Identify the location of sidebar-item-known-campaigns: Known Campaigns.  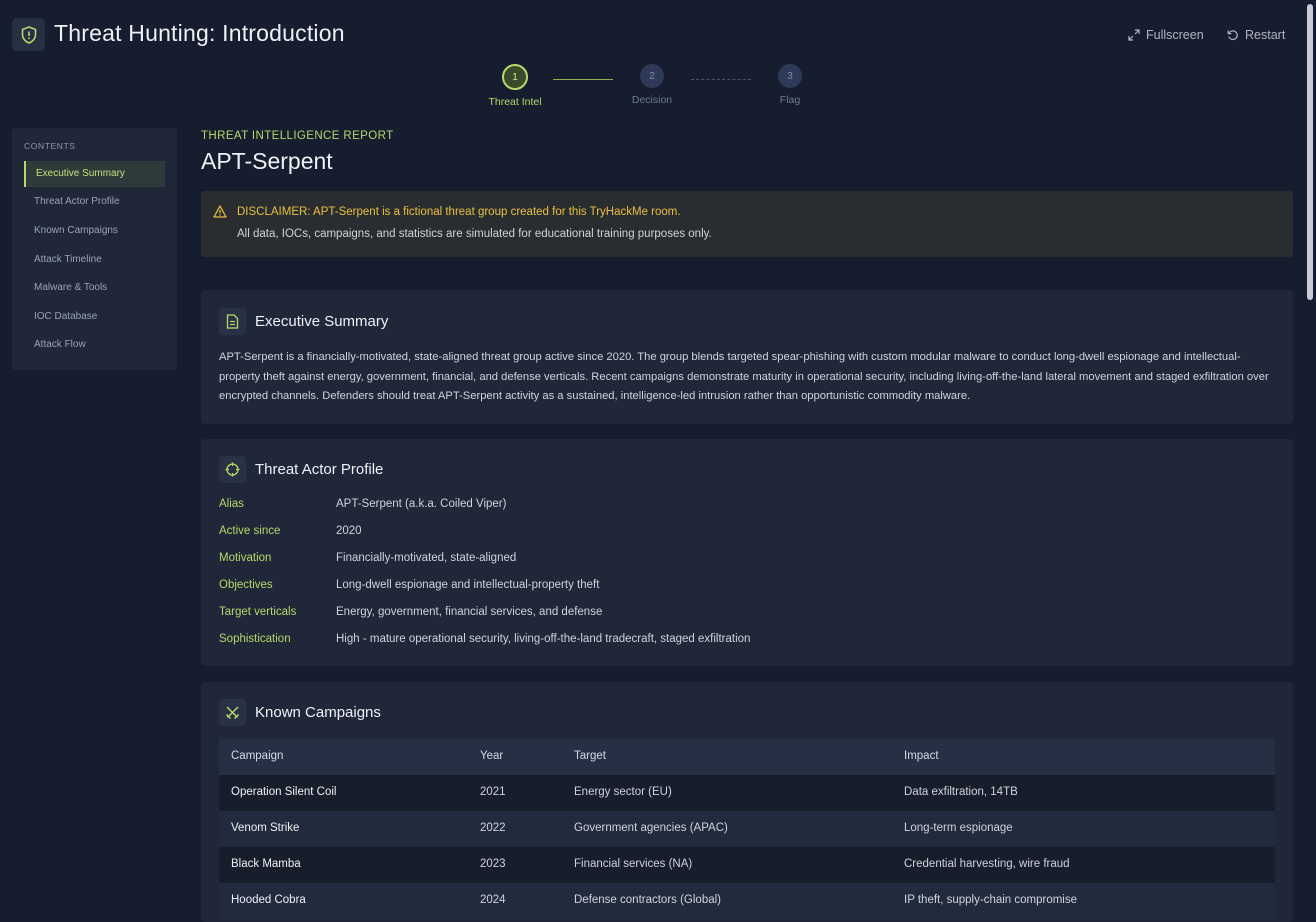
(94, 231).